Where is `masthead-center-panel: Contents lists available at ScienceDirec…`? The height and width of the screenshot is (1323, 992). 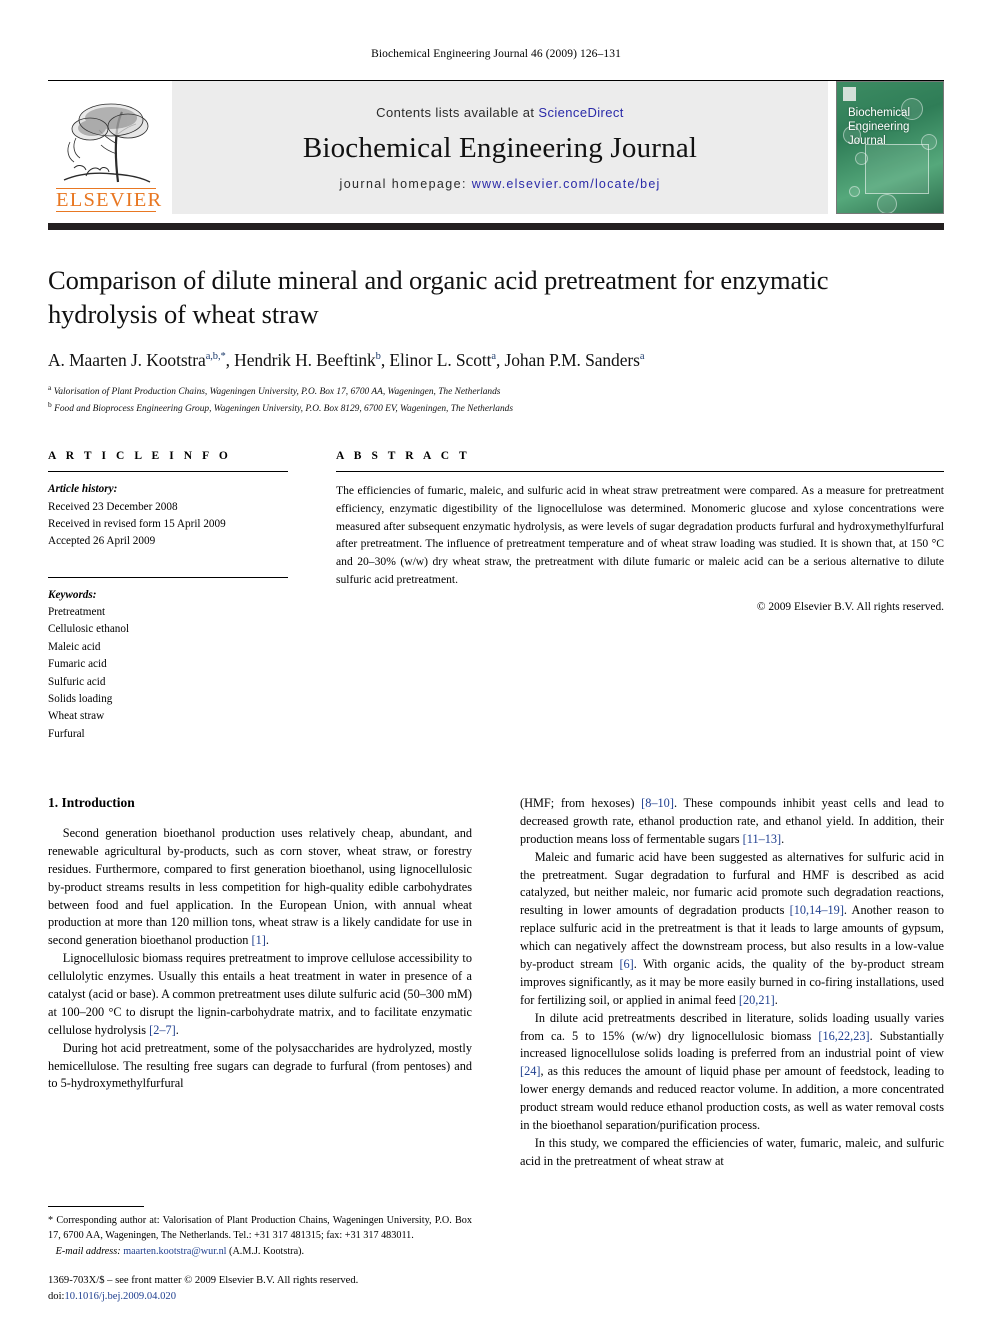
masthead-center-panel: Contents lists available at ScienceDirec… is located at coordinates (500, 147).